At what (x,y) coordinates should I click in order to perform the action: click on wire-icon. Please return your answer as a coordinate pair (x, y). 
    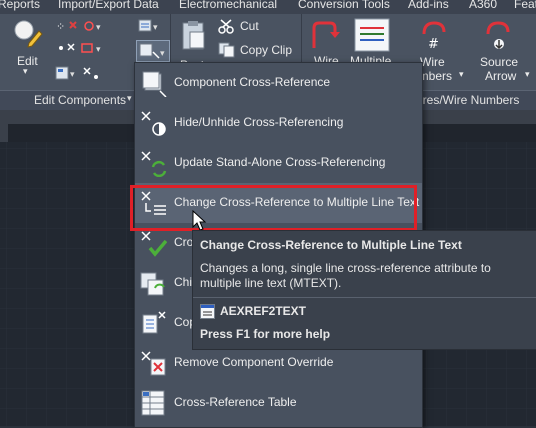
    Looking at the image, I should click on (325, 38).